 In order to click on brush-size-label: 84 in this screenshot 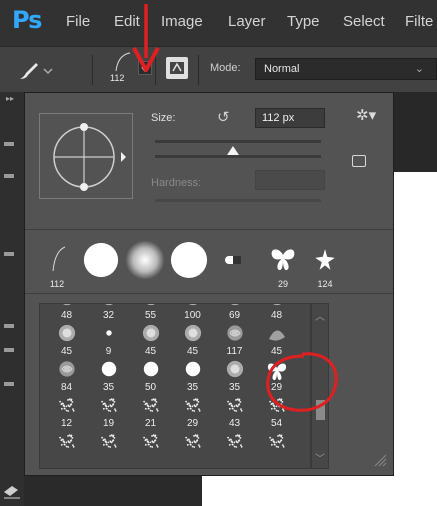, I will do `click(66, 387)`.